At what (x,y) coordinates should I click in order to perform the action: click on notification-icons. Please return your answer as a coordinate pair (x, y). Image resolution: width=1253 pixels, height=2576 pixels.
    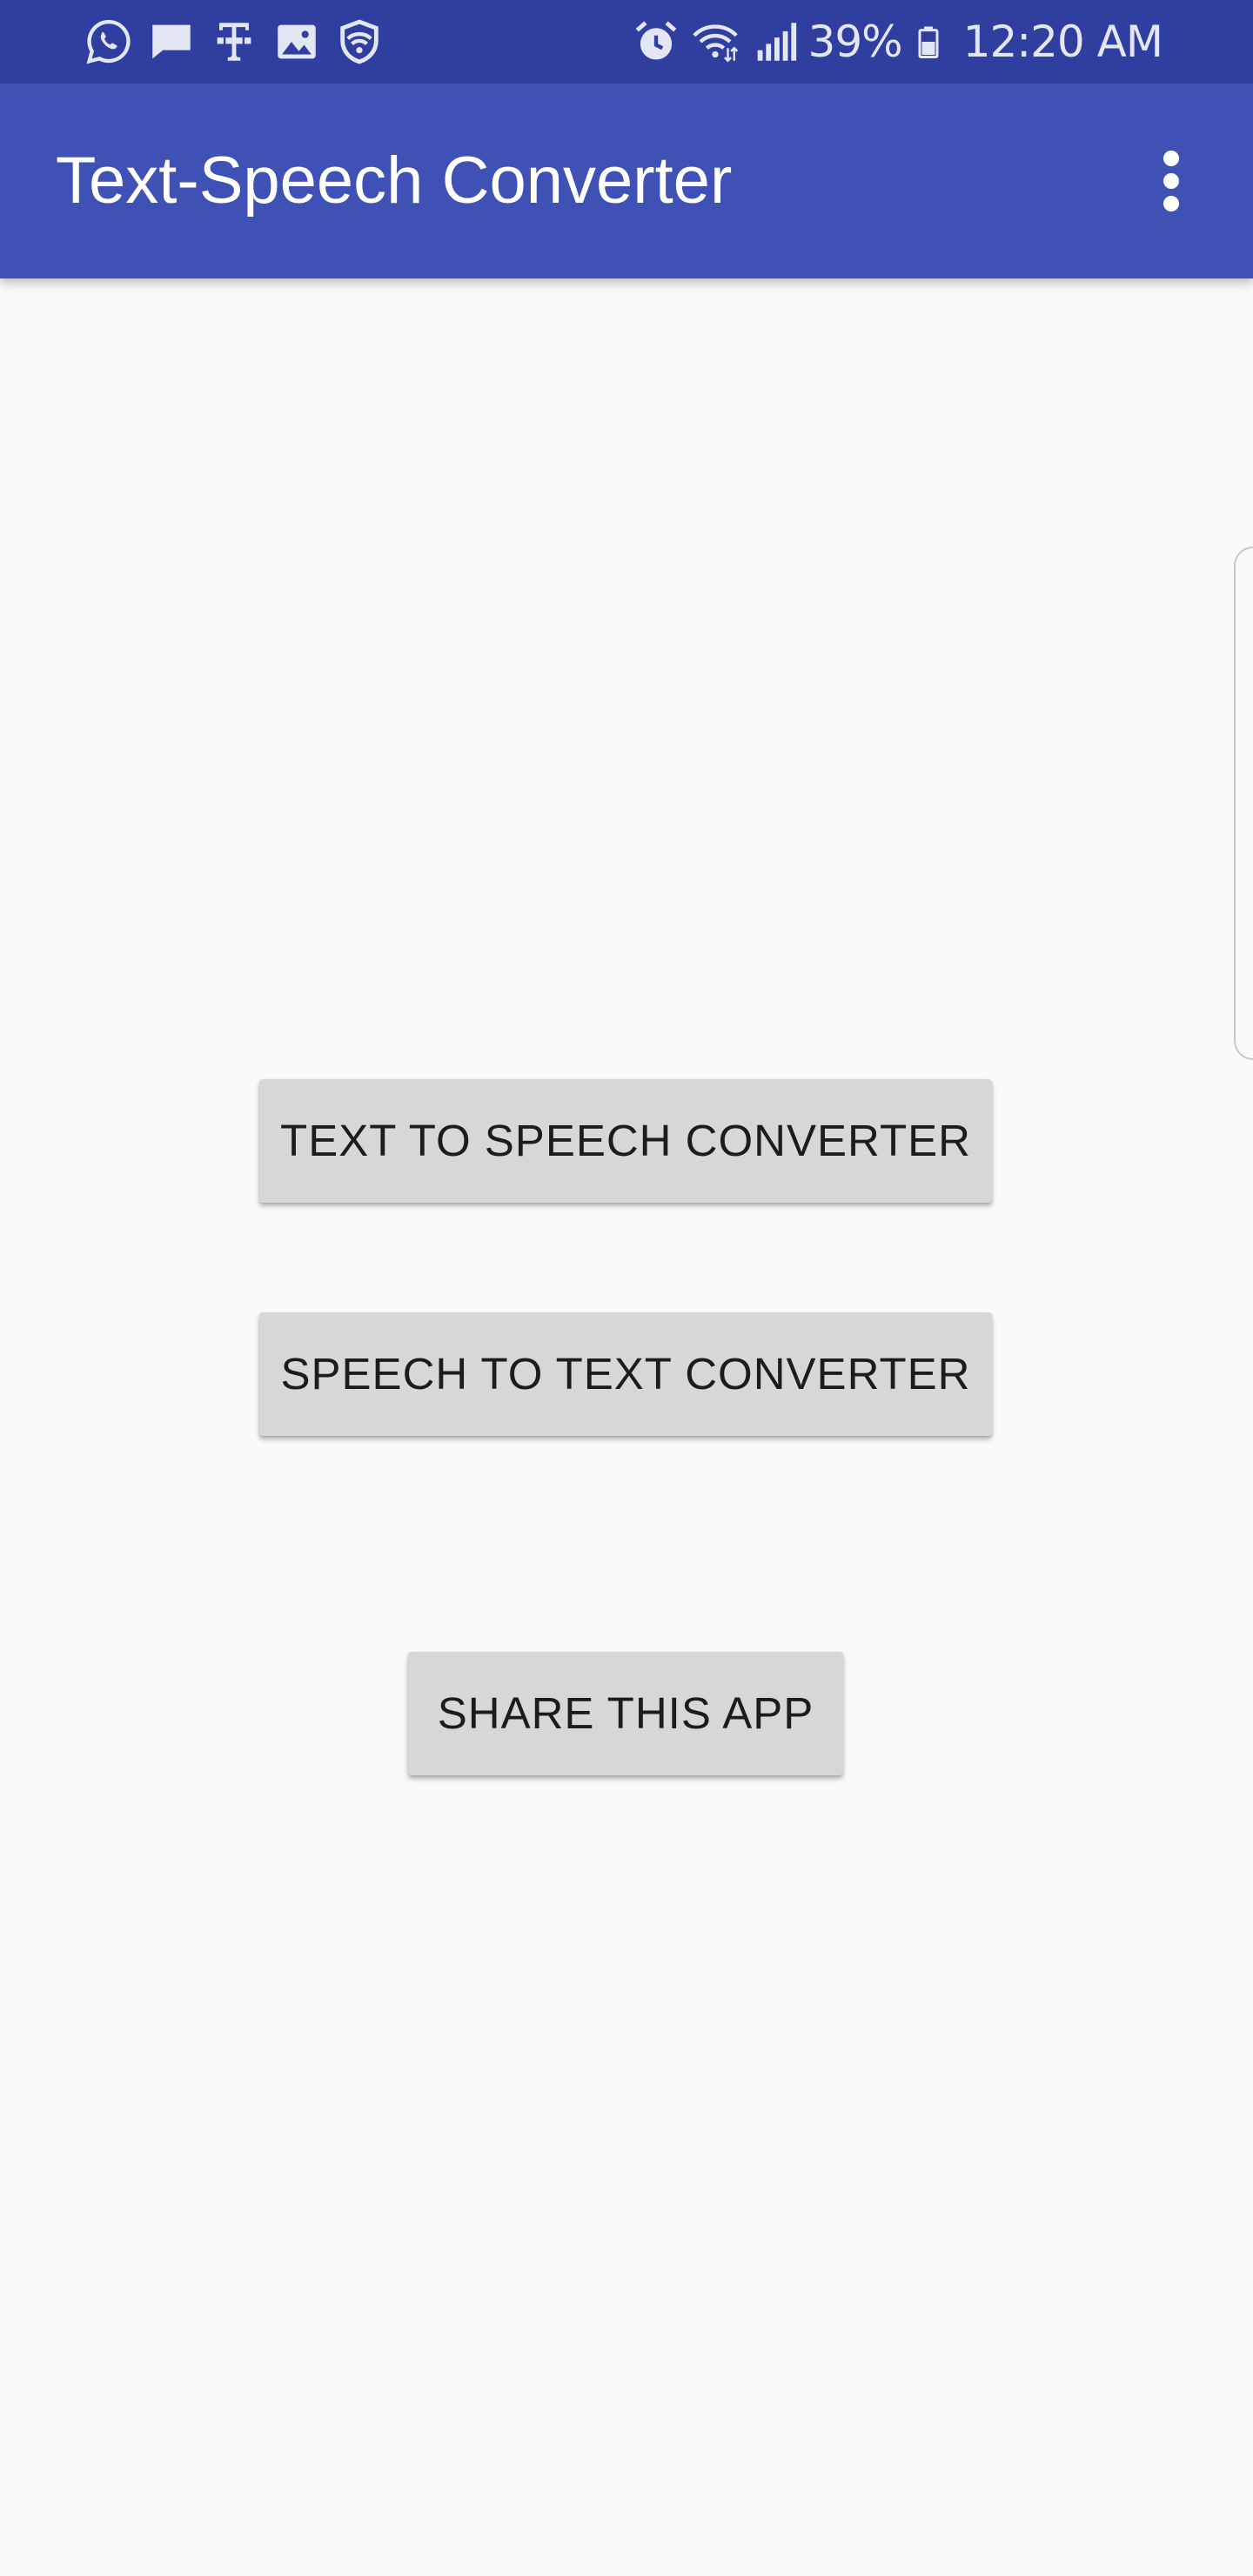
    Looking at the image, I should click on (234, 42).